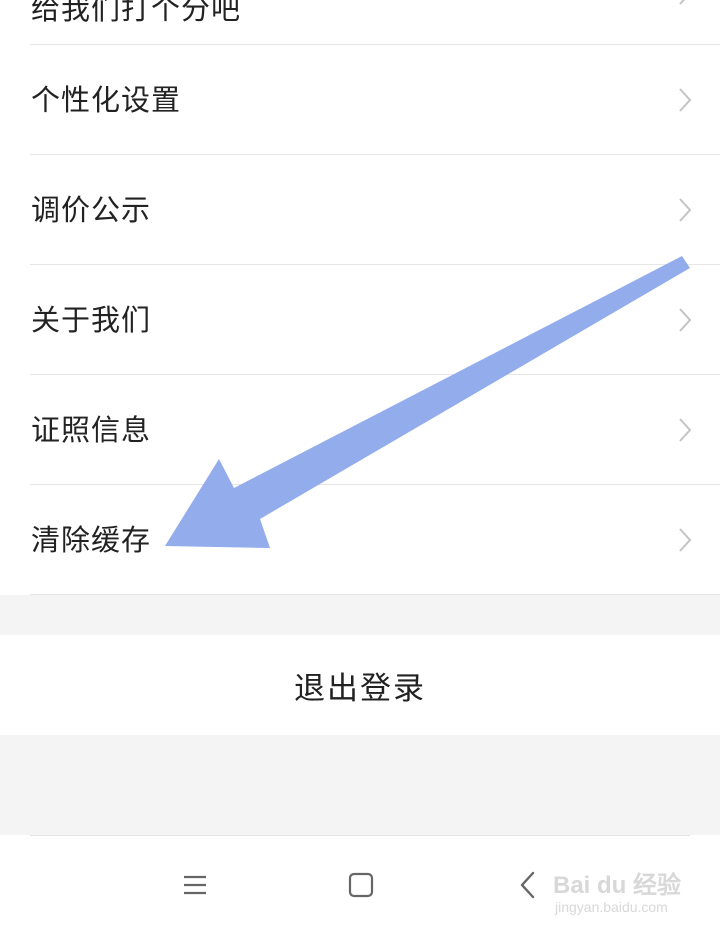 The height and width of the screenshot is (932, 720). I want to click on section-gap, so click(360, 615).